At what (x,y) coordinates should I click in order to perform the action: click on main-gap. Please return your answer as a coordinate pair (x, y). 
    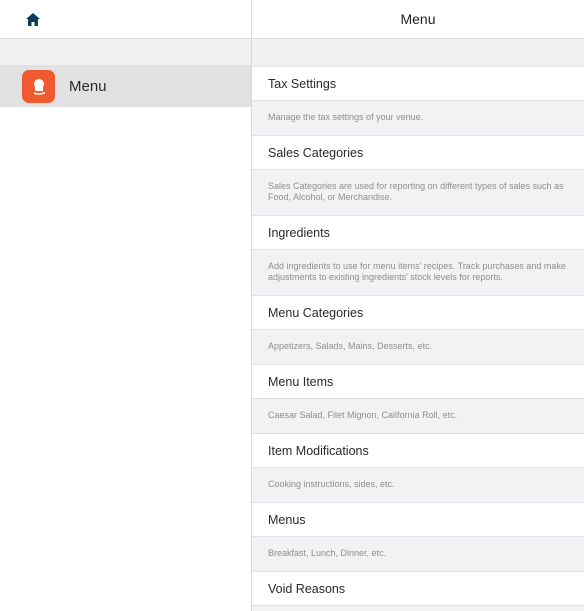
    Looking at the image, I should click on (418, 52).